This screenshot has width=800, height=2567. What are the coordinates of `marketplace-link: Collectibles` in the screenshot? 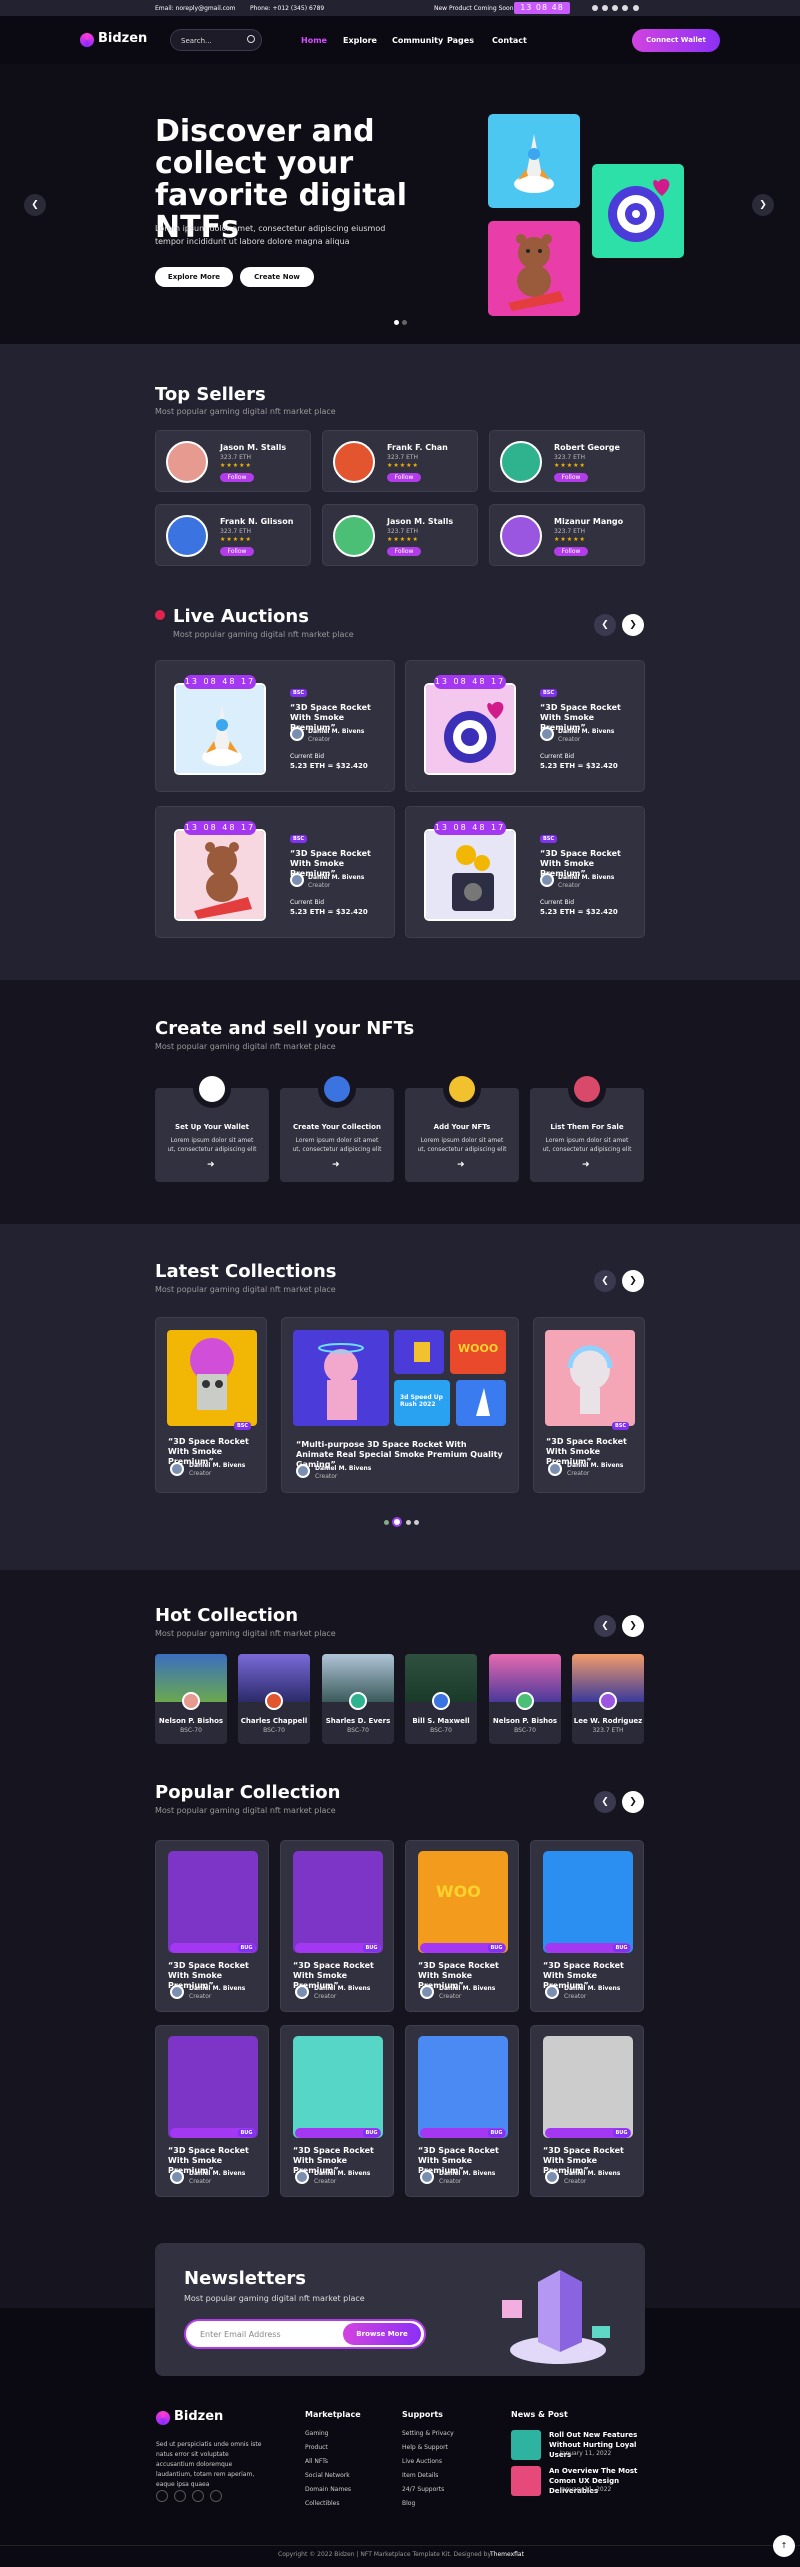 It's located at (322, 2503).